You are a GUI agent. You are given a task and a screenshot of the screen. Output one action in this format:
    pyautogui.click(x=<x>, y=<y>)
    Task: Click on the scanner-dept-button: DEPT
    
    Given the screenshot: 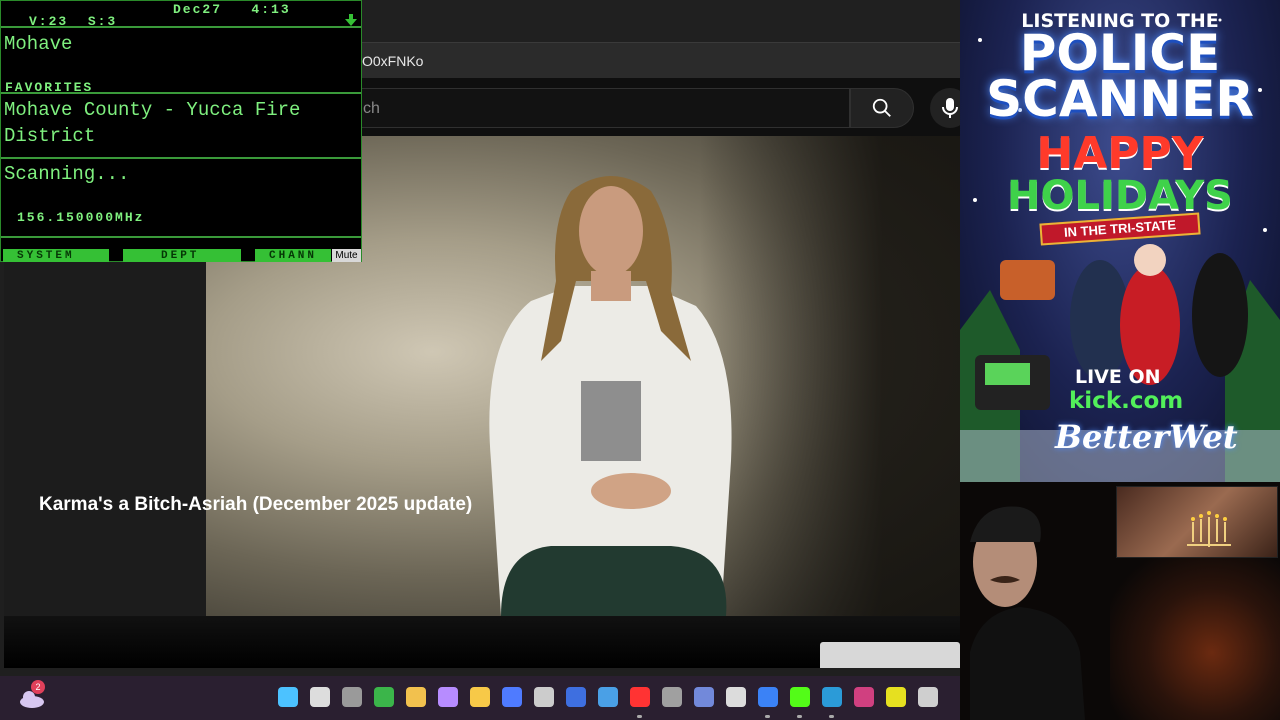 What is the action you would take?
    pyautogui.click(x=182, y=255)
    